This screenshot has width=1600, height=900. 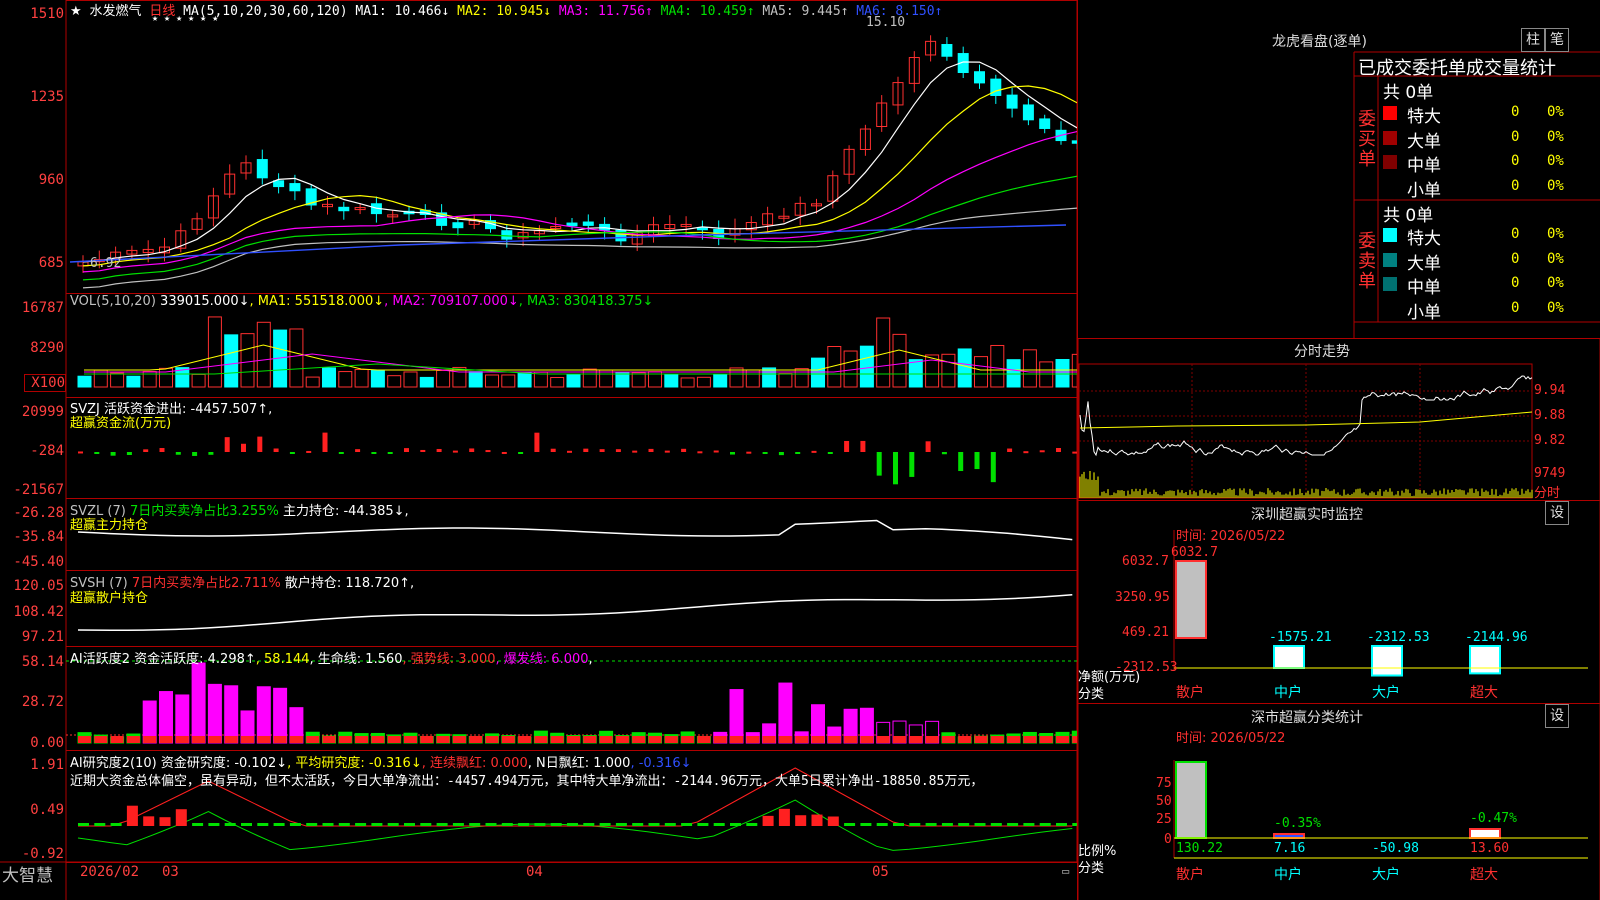 I want to click on fenshi-price-1: 9.94, so click(x=1550, y=390).